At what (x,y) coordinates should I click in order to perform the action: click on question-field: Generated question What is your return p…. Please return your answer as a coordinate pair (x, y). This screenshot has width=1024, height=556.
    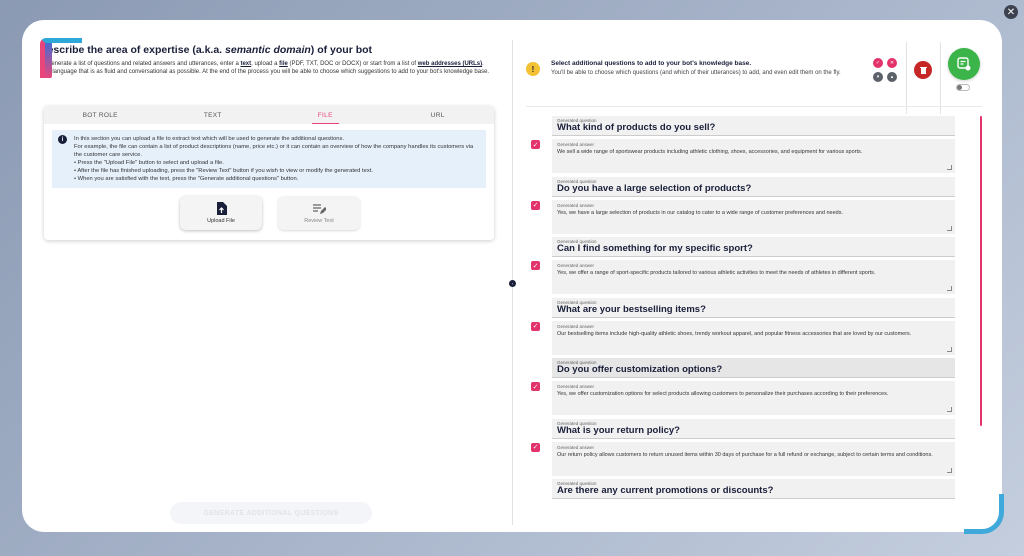
    Looking at the image, I should click on (753, 428).